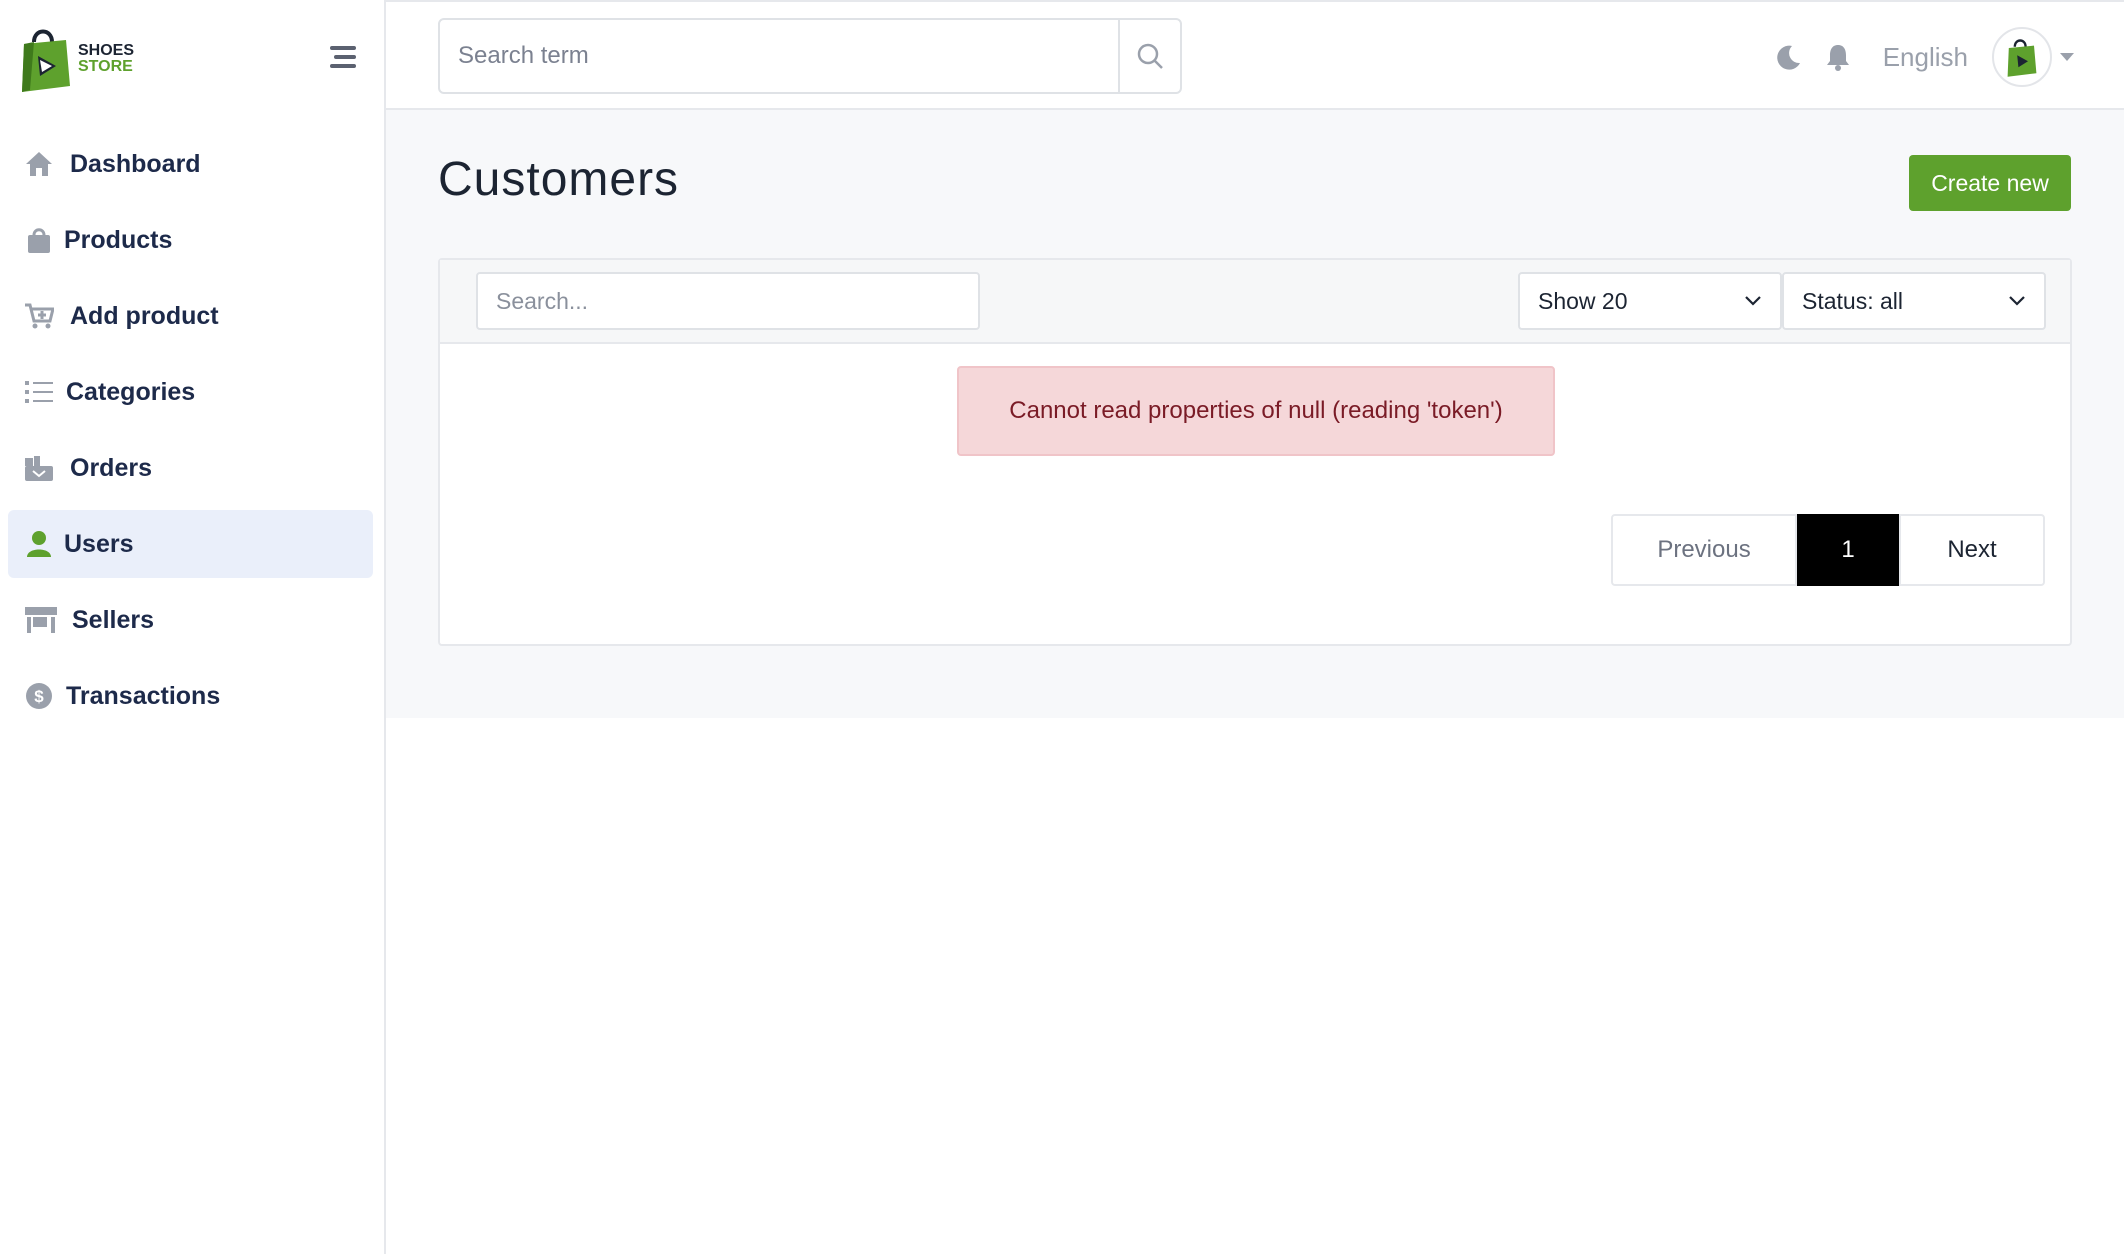 The image size is (2124, 1254). I want to click on cart-plus-icon, so click(39, 316).